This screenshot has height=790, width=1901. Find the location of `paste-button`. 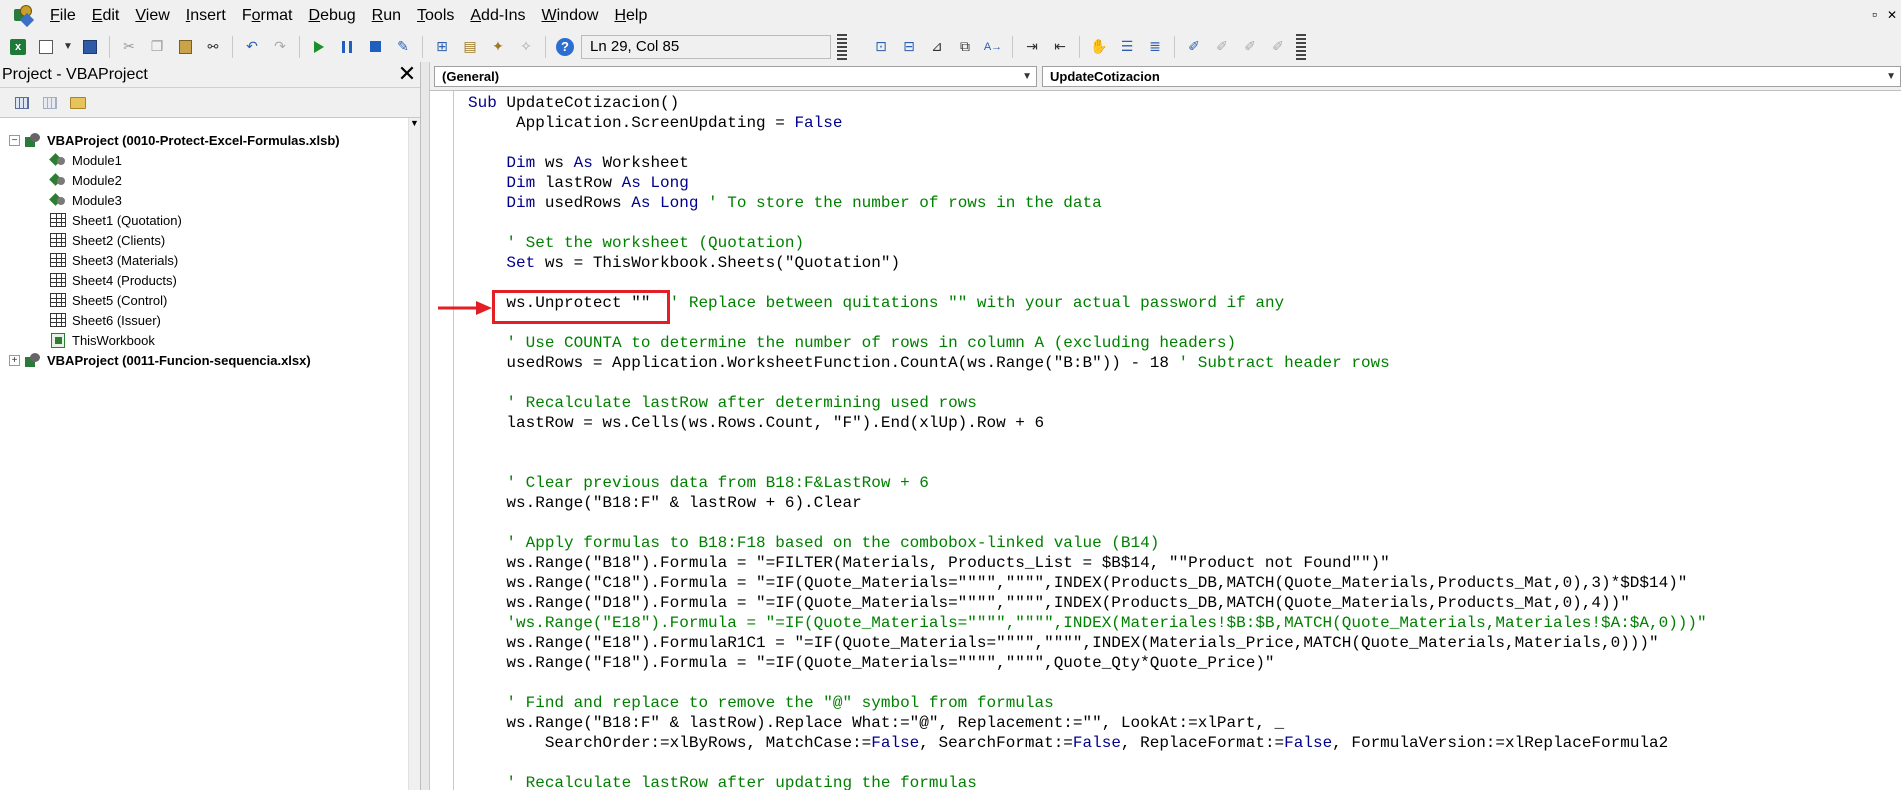

paste-button is located at coordinates (185, 47).